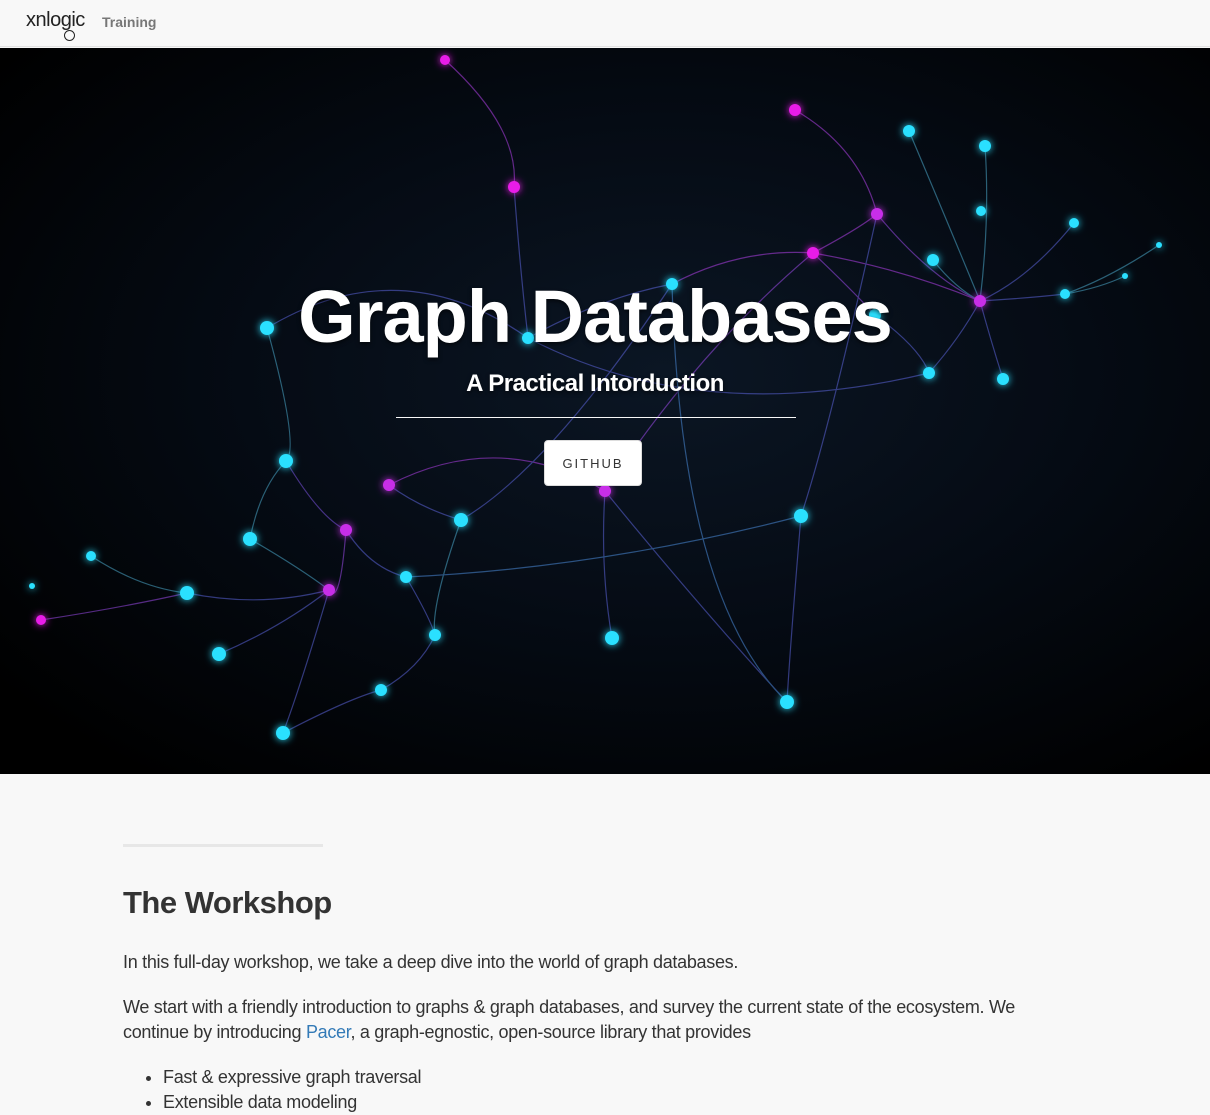 Image resolution: width=1210 pixels, height=1115 pixels. I want to click on hero-subtitle: A Practical Intorduction, so click(595, 383).